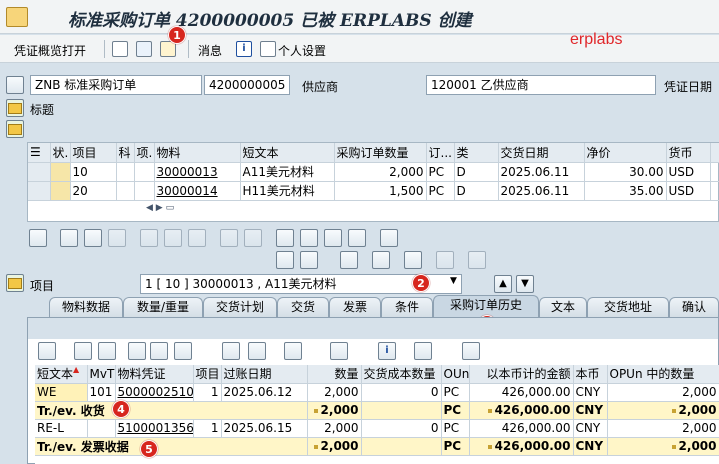 The height and width of the screenshot is (464, 719). What do you see at coordinates (486, 306) in the screenshot?
I see `tab-po-history: 采购订单历史` at bounding box center [486, 306].